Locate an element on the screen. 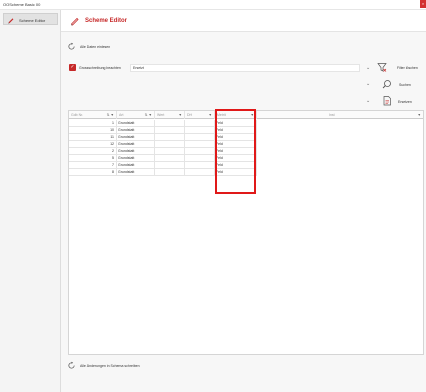  close-icon: × is located at coordinates (423, 4).